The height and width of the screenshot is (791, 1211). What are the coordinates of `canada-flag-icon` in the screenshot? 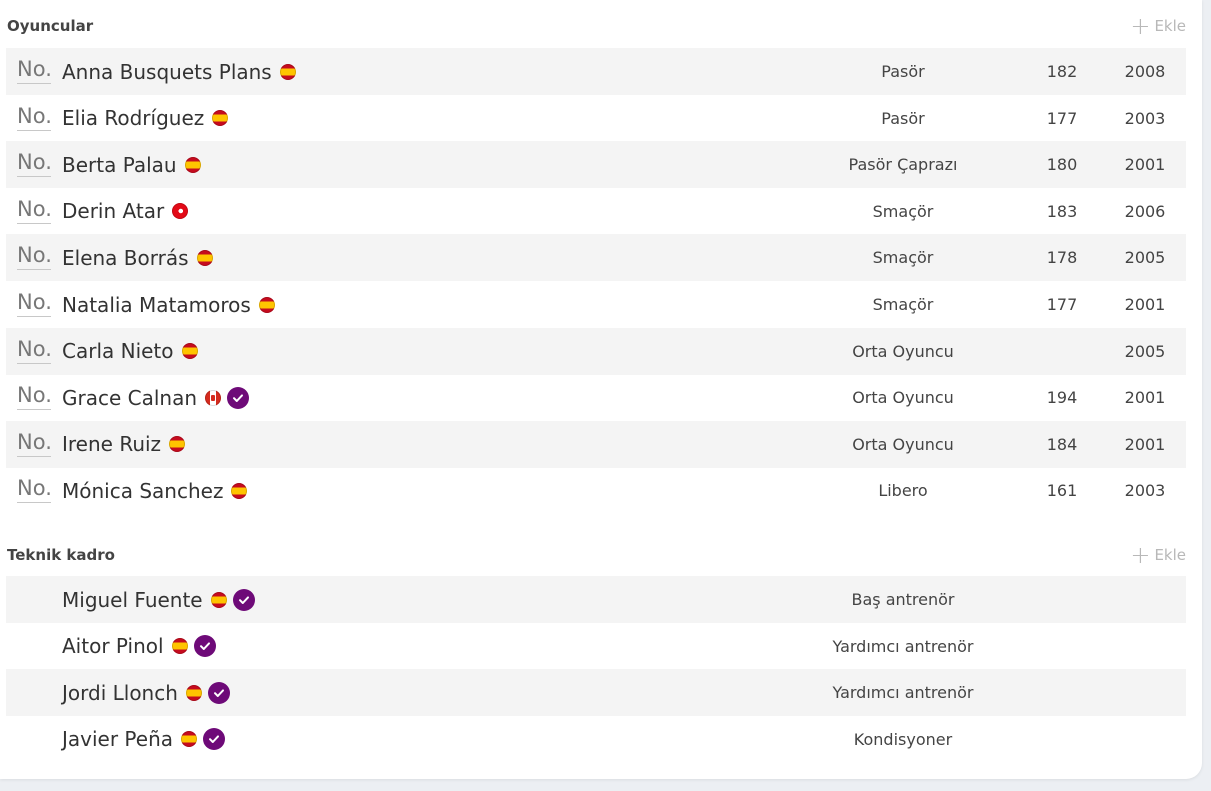 It's located at (213, 397).